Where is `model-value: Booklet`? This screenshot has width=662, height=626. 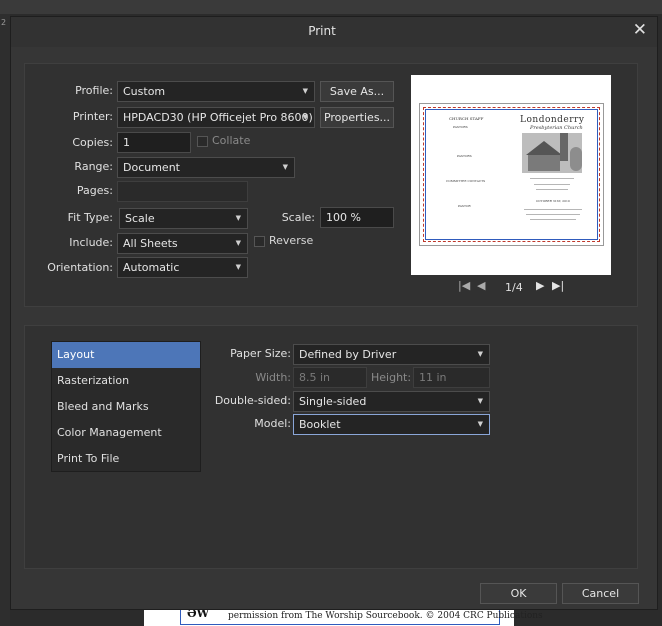 model-value: Booklet is located at coordinates (320, 424).